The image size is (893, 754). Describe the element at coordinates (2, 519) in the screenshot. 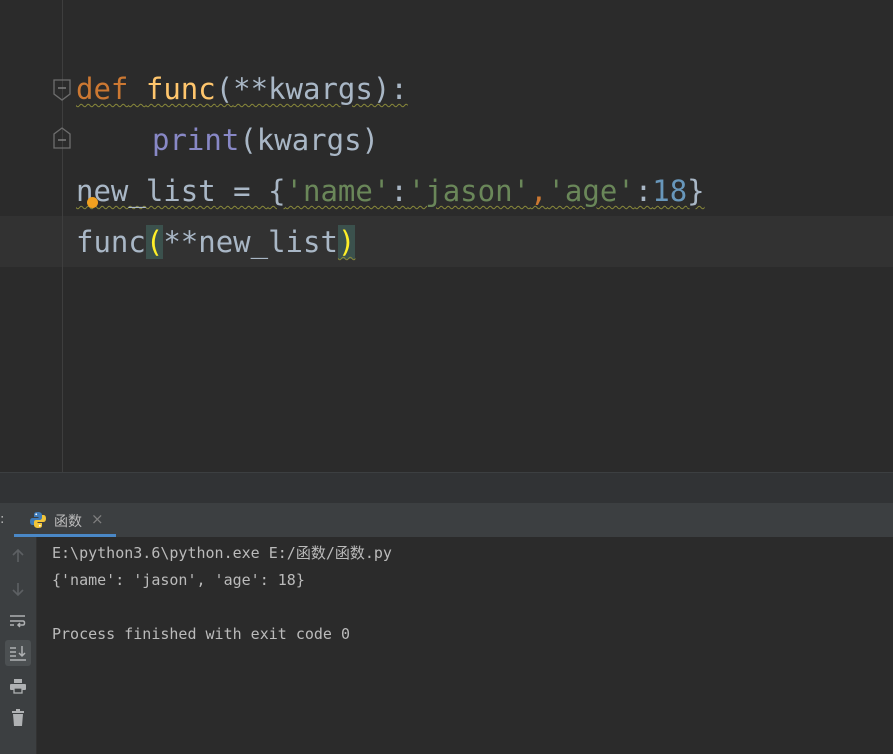

I see `run-label: :` at that location.